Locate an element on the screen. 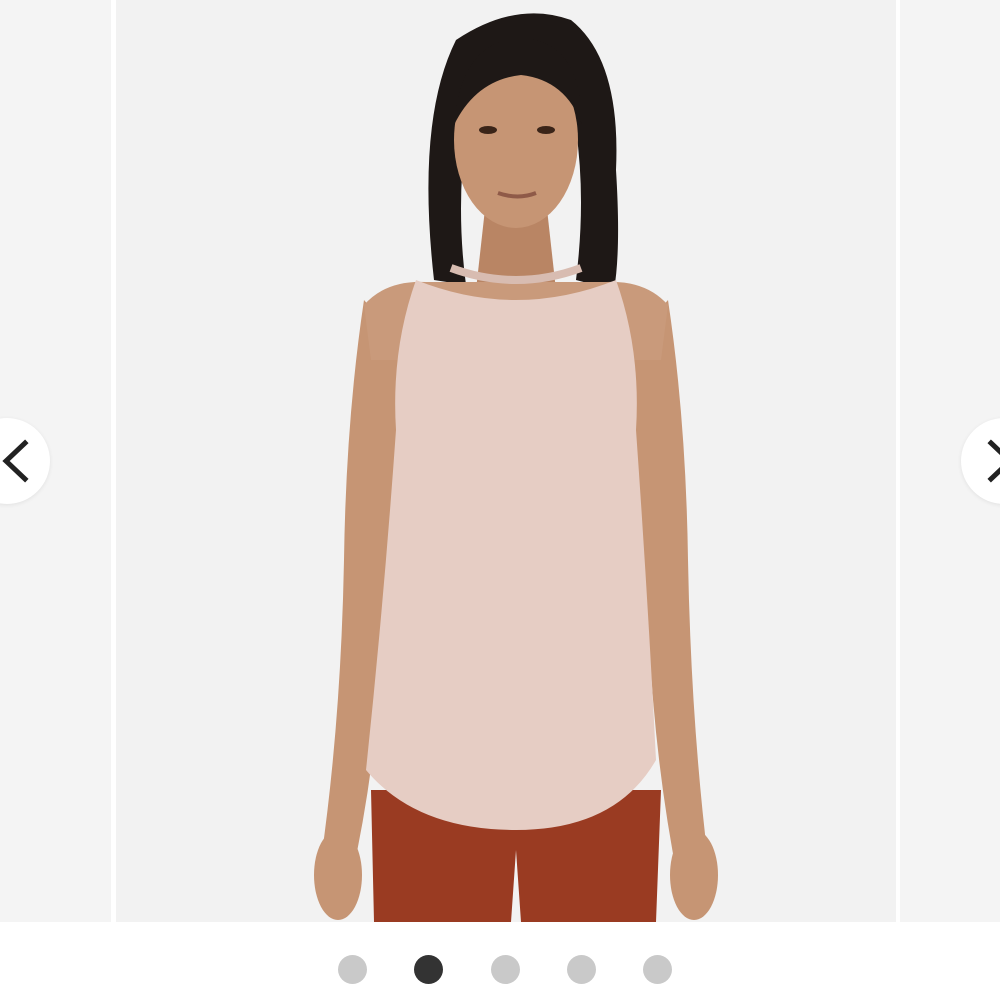  chevron-left-icon is located at coordinates (15, 461).